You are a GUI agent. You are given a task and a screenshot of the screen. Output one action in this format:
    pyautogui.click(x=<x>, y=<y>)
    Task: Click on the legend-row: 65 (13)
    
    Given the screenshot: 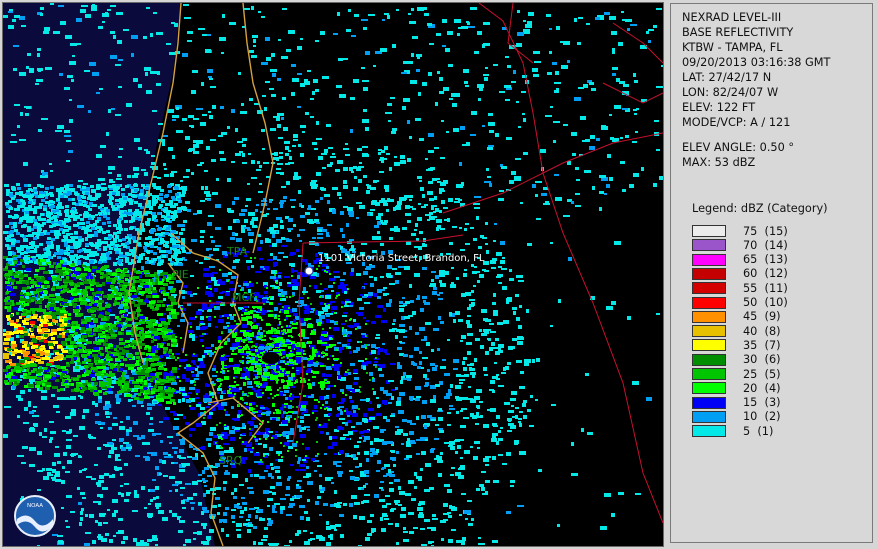 What is the action you would take?
    pyautogui.click(x=740, y=260)
    